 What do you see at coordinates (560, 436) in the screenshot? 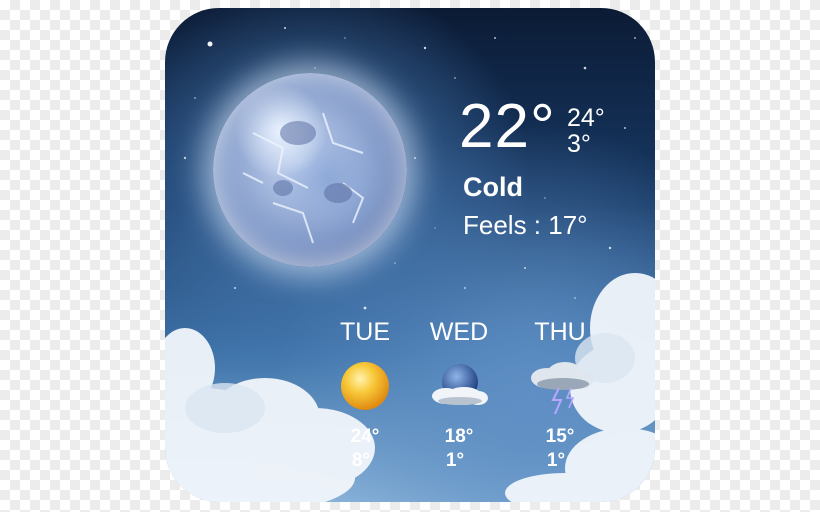
I see `forecast-high-thu: 15°` at bounding box center [560, 436].